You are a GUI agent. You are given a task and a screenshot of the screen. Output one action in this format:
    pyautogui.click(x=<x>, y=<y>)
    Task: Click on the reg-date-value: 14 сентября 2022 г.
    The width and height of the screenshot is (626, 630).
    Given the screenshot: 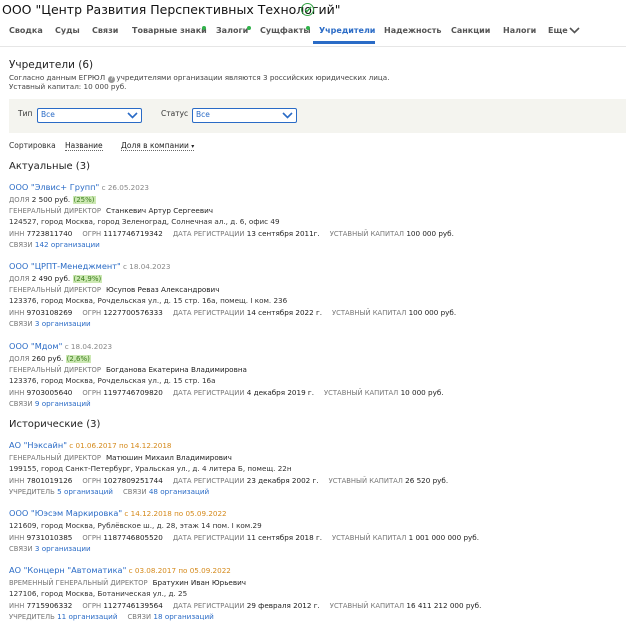 What is the action you would take?
    pyautogui.click(x=284, y=312)
    